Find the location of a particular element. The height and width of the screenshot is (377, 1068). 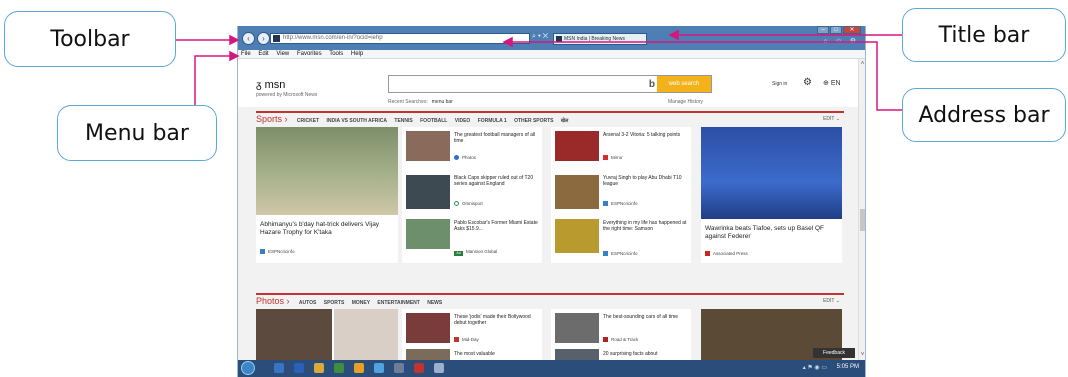

menu-file: File is located at coordinates (246, 54).